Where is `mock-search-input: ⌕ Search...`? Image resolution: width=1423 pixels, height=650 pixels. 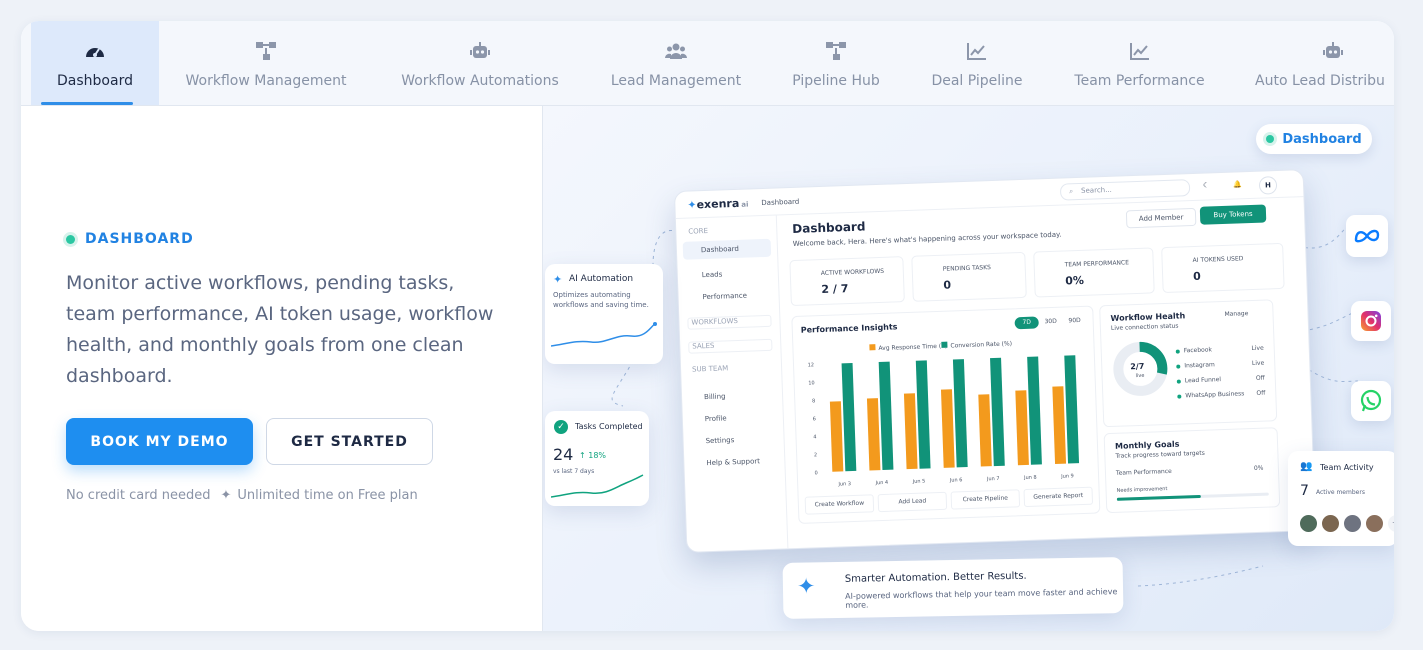
mock-search-input: ⌕ Search... is located at coordinates (1125, 190).